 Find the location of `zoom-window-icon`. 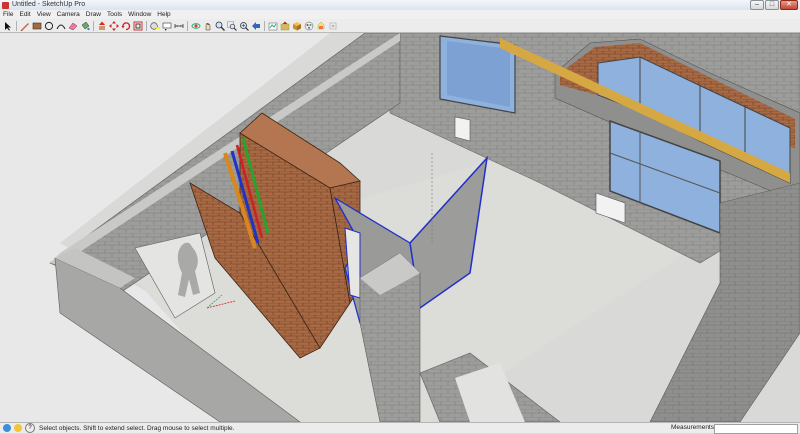

zoom-window-icon is located at coordinates (232, 25).